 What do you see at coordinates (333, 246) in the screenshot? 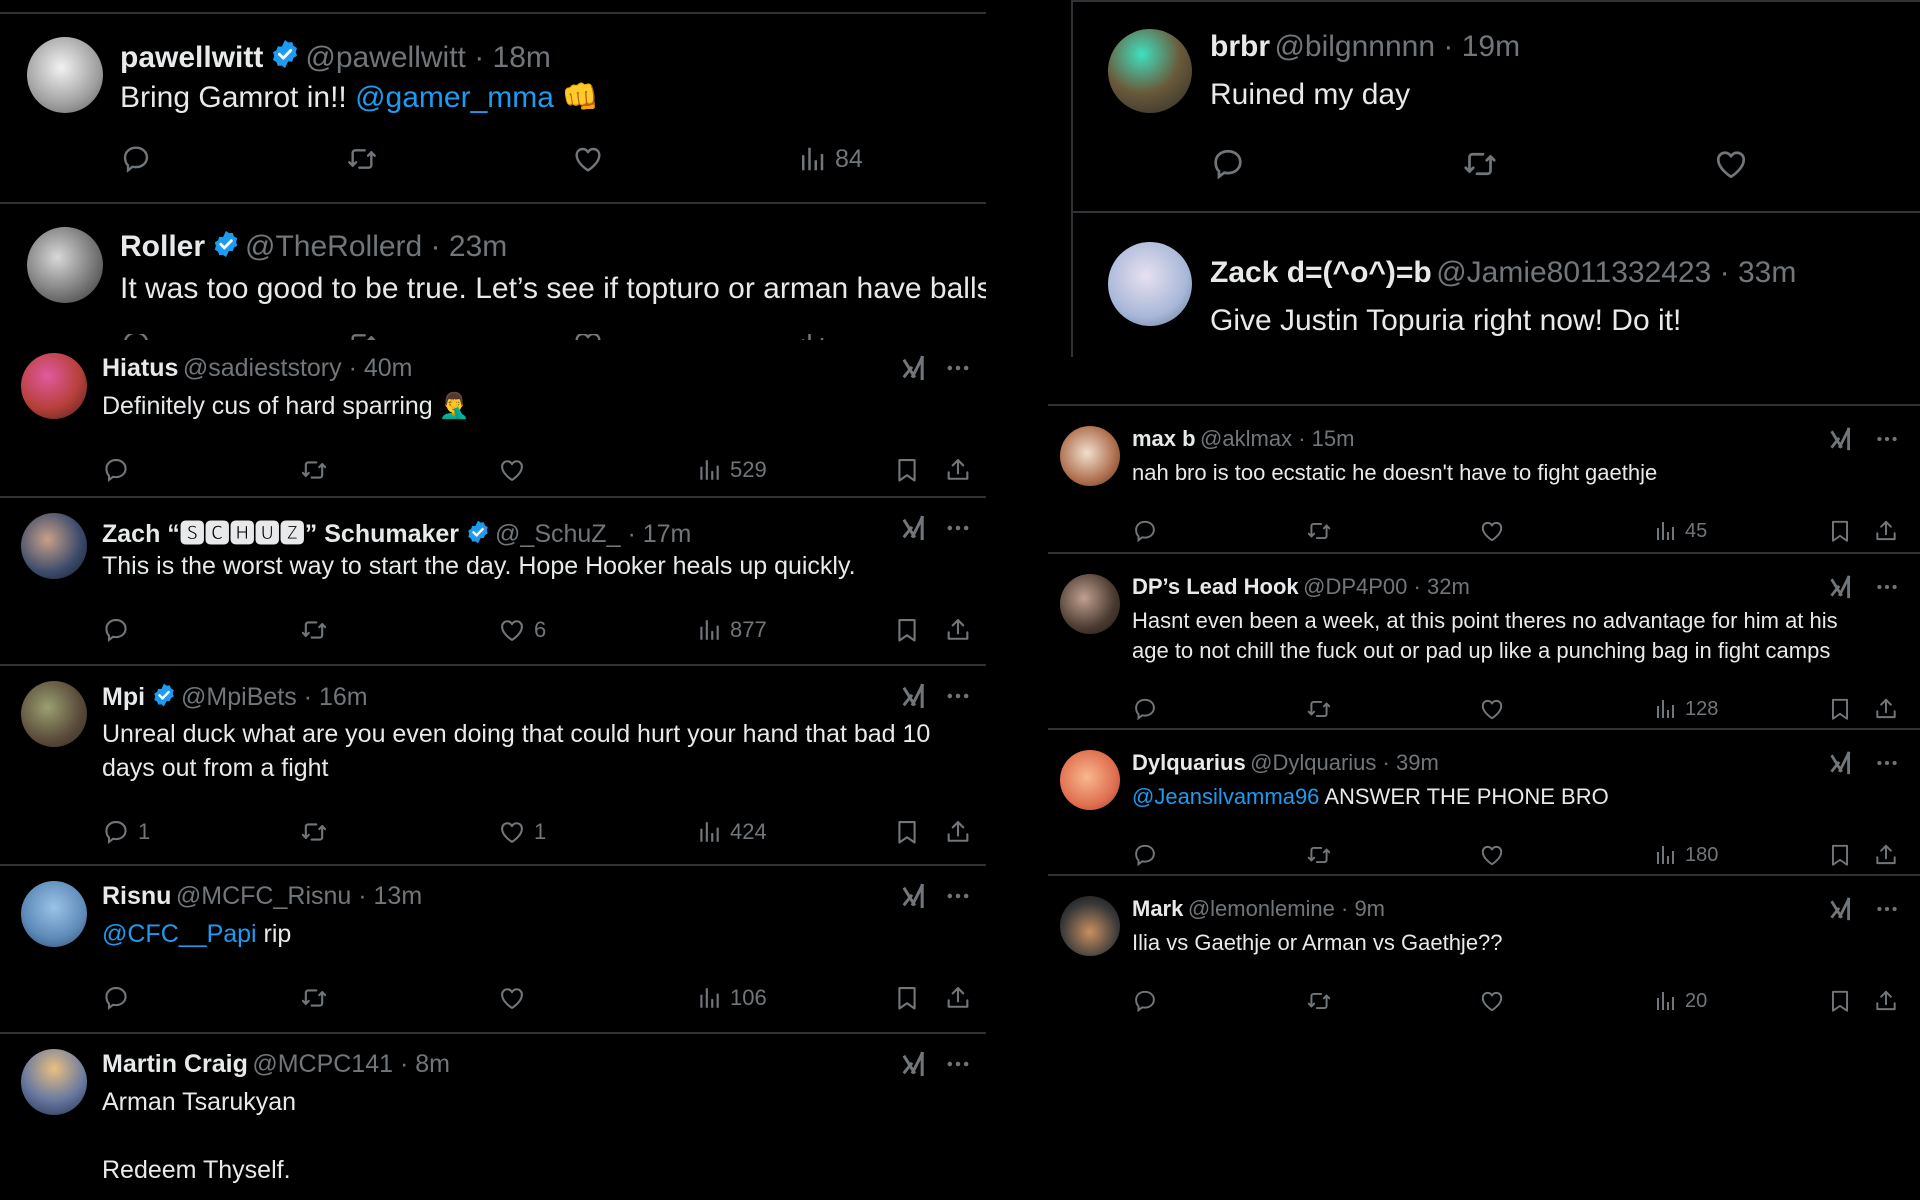
I see `user-handle: @TheRollerd` at bounding box center [333, 246].